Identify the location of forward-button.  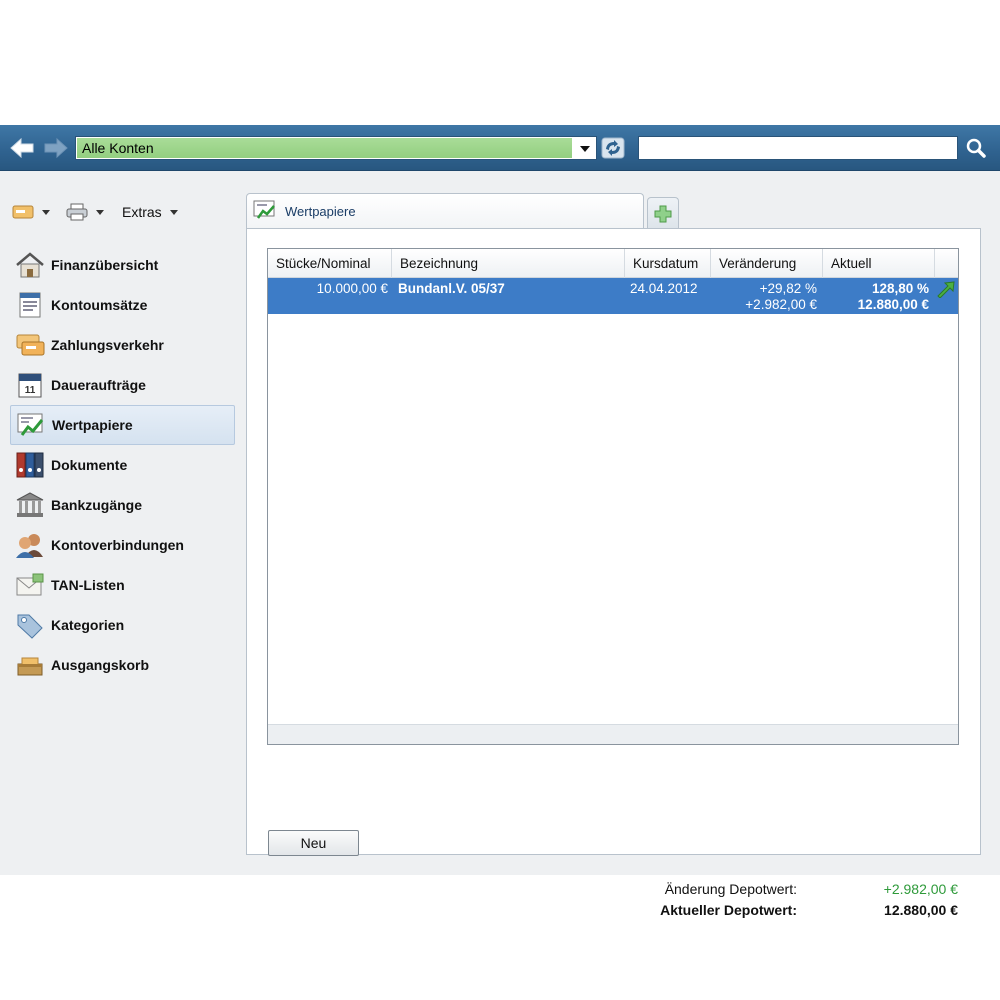
(56, 148).